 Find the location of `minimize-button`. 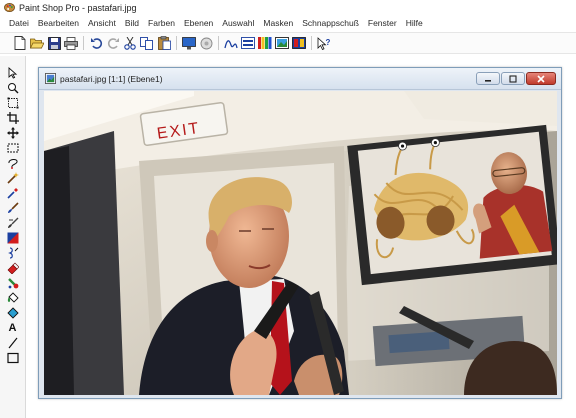

minimize-button is located at coordinates (488, 78).